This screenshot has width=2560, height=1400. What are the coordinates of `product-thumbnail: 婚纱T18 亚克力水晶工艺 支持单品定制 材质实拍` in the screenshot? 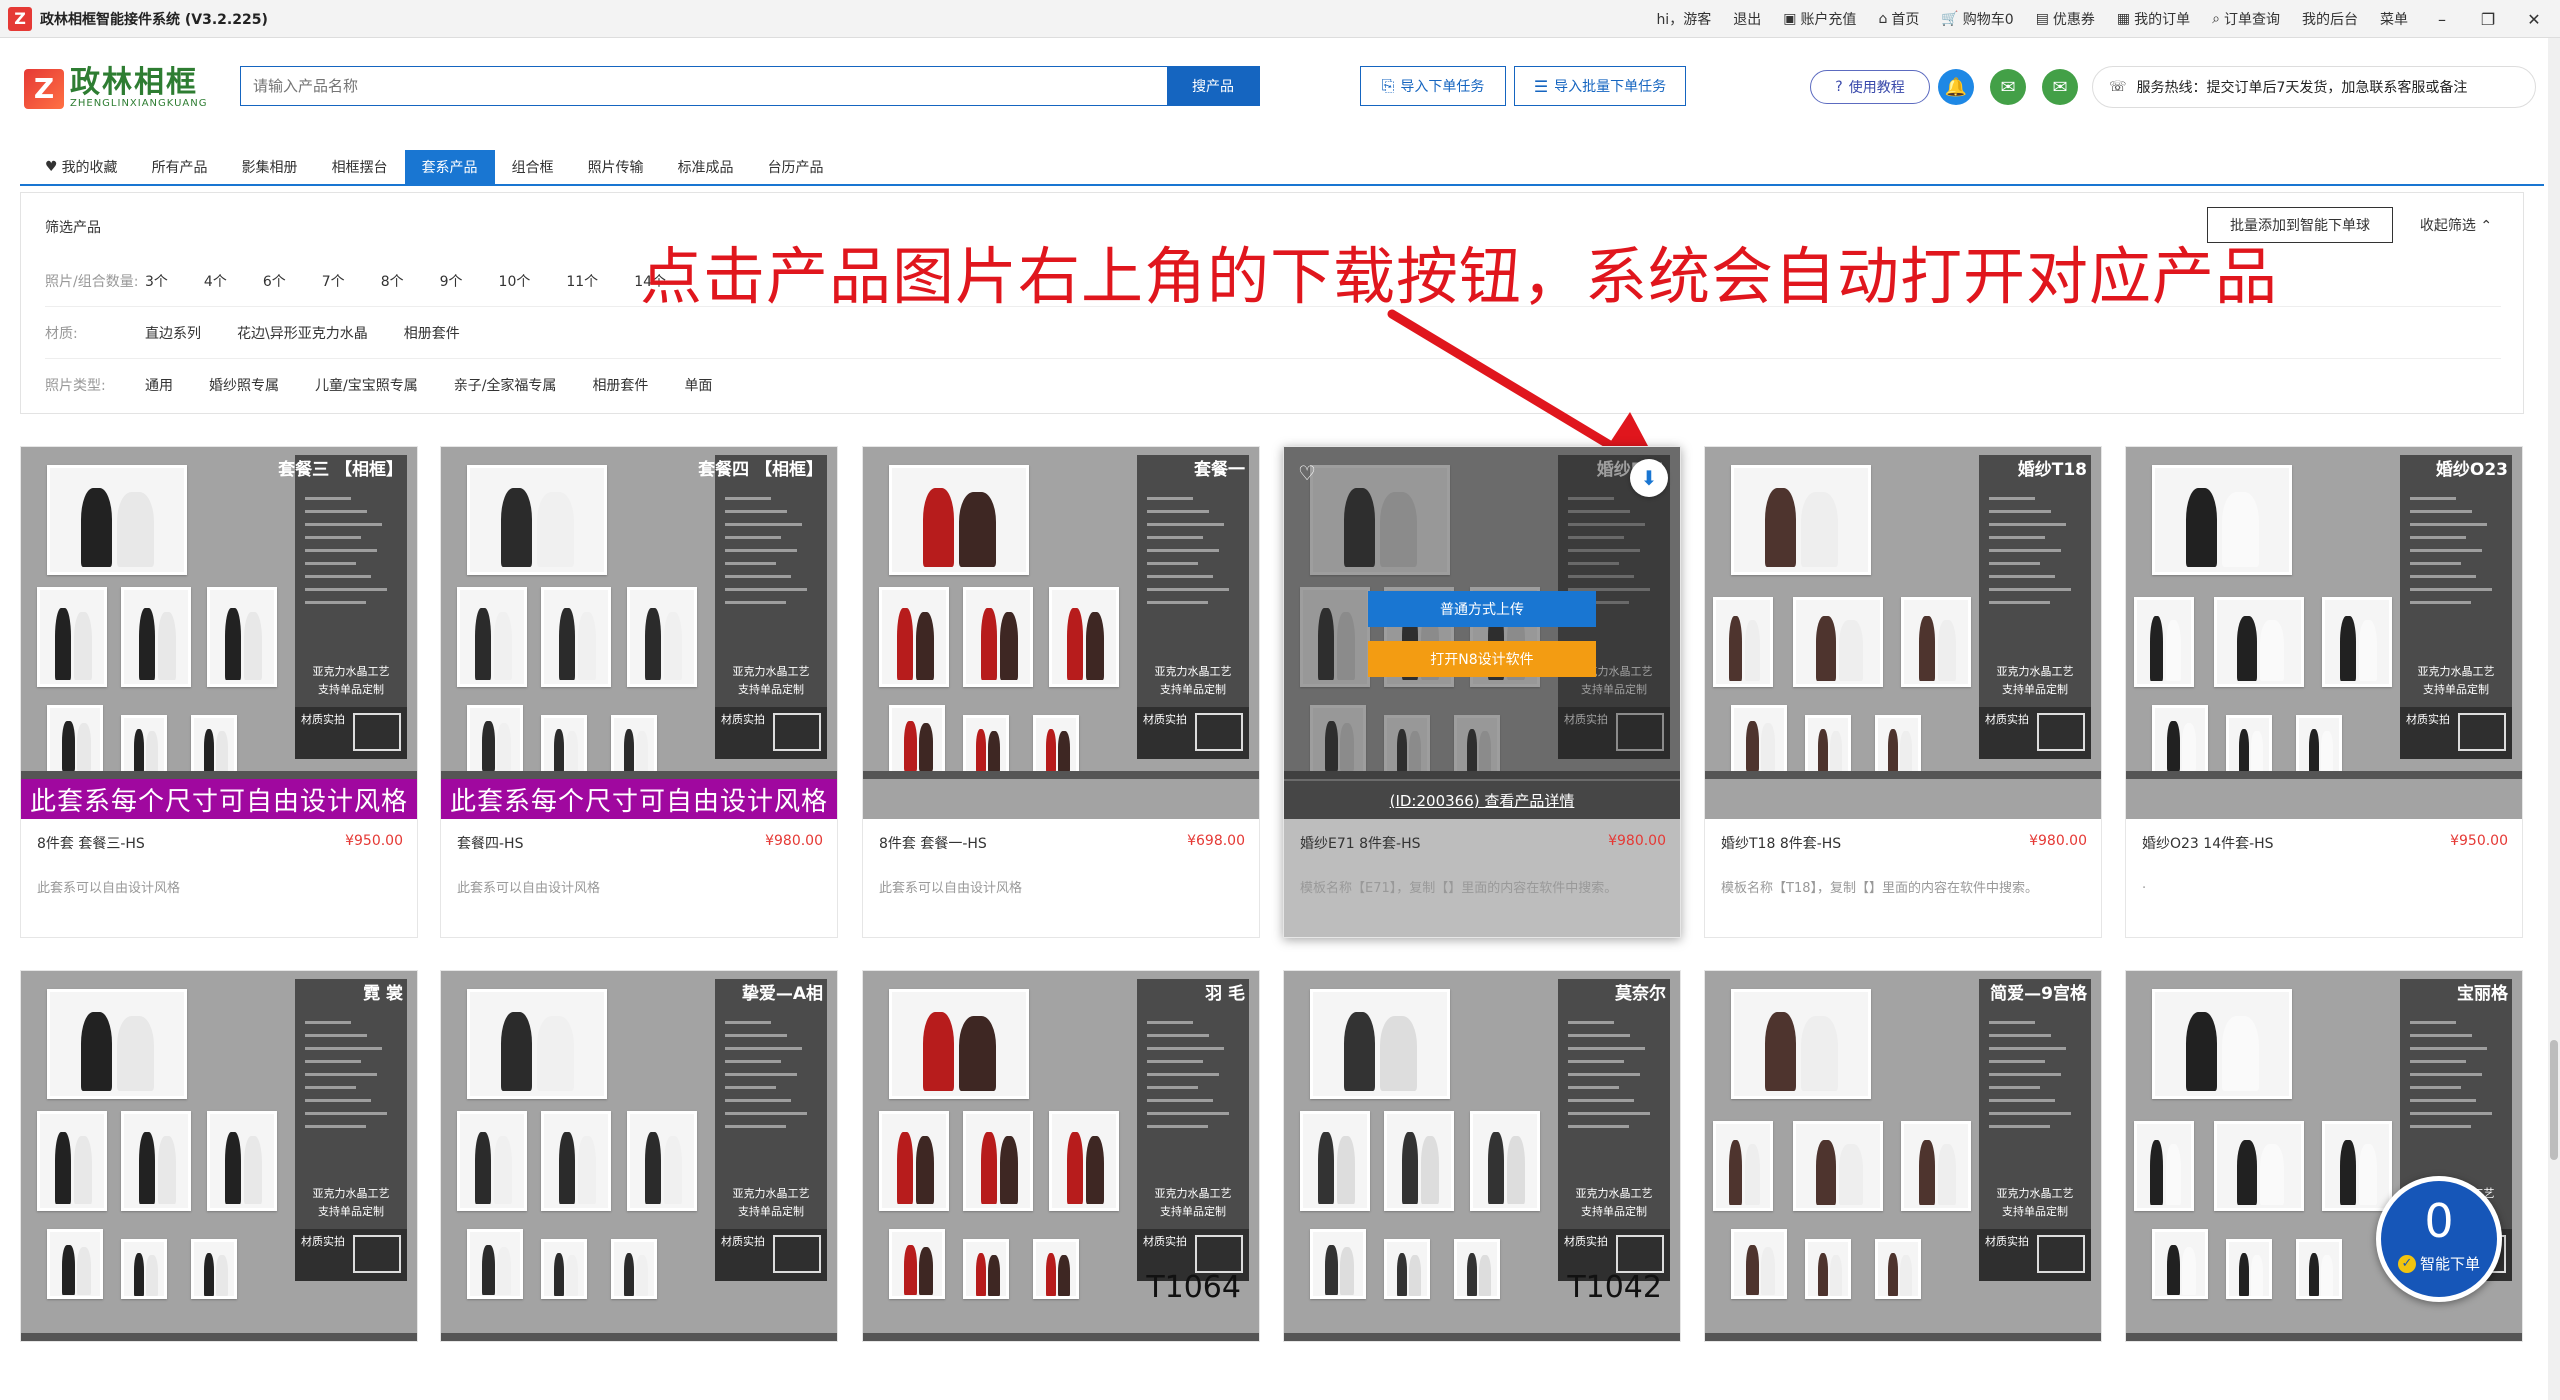 It's located at (1903, 633).